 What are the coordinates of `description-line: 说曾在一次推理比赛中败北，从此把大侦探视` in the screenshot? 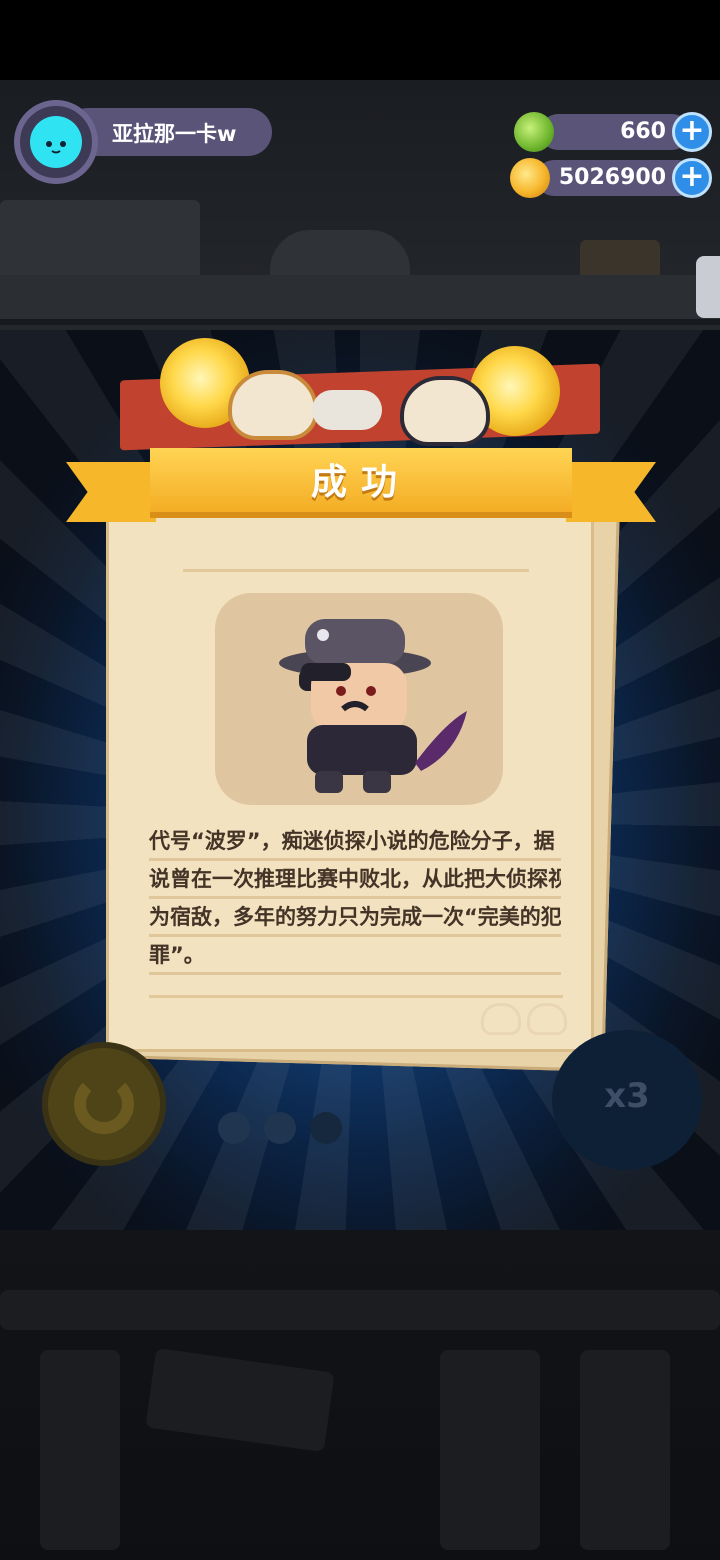 It's located at (355, 880).